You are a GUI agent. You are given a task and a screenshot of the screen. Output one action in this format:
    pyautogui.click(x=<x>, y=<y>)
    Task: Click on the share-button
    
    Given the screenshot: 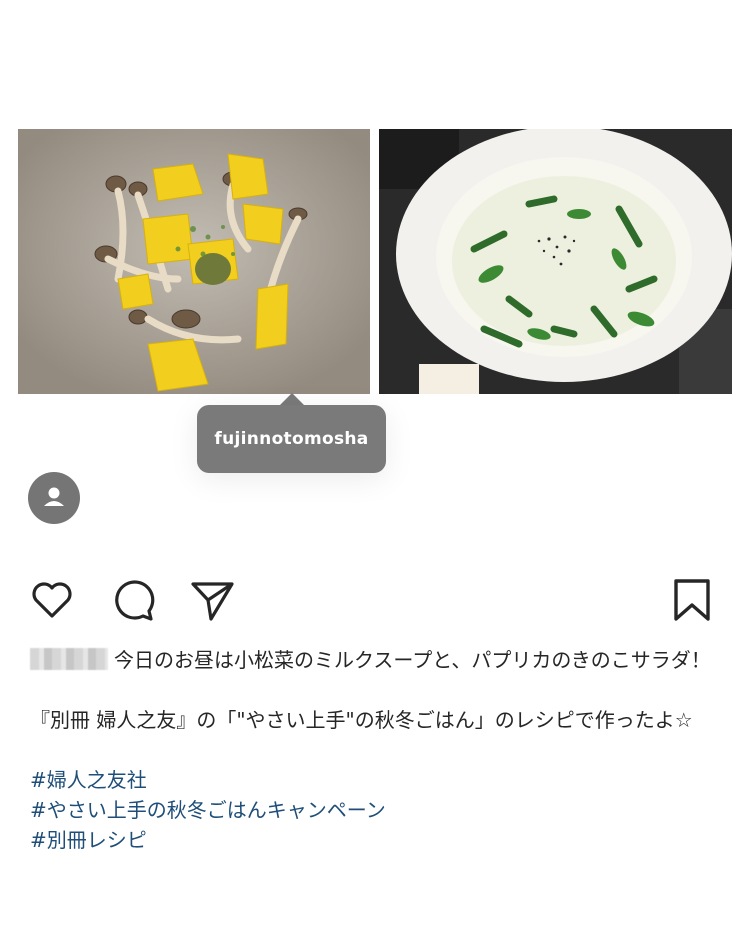 What is the action you would take?
    pyautogui.click(x=212, y=600)
    